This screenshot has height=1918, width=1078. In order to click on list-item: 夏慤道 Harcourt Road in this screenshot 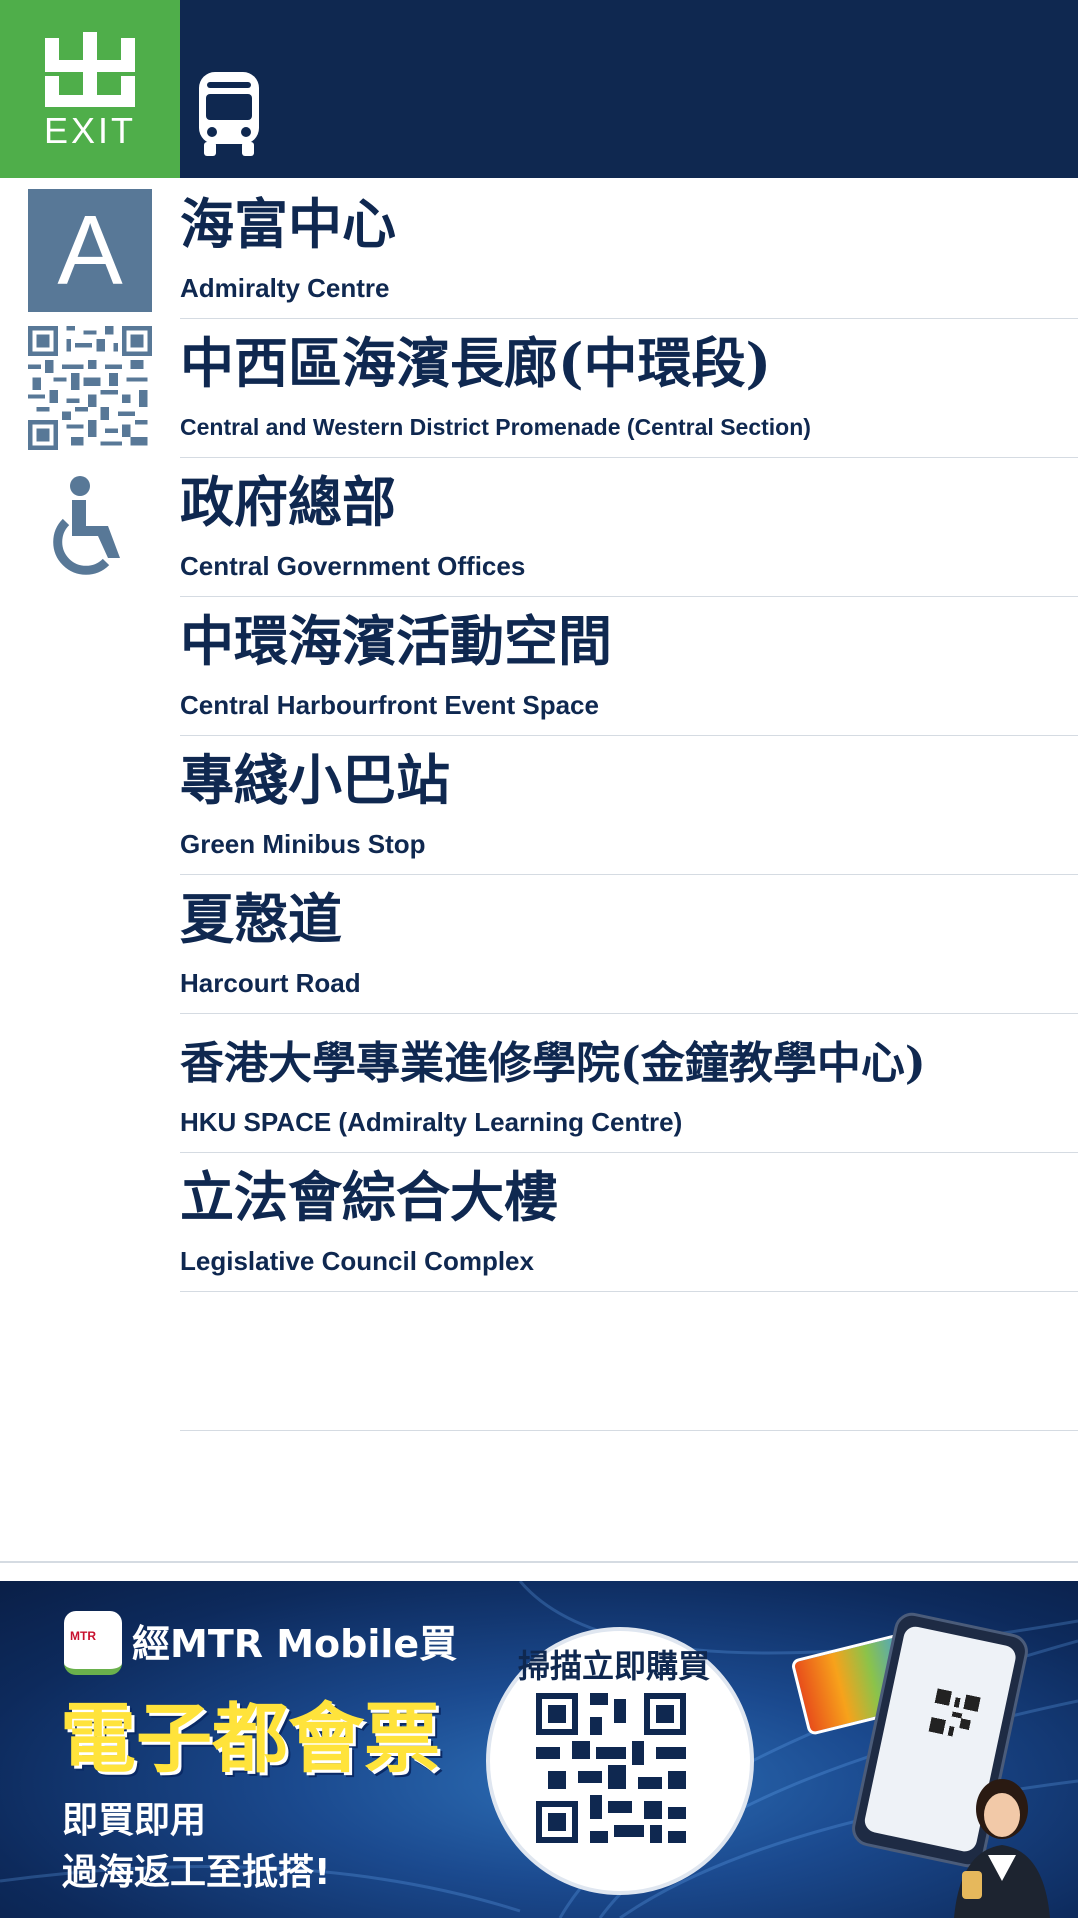, I will do `click(629, 944)`.